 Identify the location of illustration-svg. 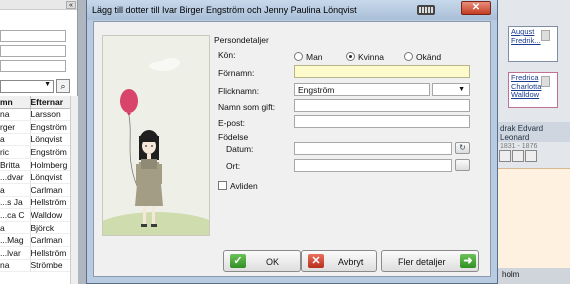
(156, 135).